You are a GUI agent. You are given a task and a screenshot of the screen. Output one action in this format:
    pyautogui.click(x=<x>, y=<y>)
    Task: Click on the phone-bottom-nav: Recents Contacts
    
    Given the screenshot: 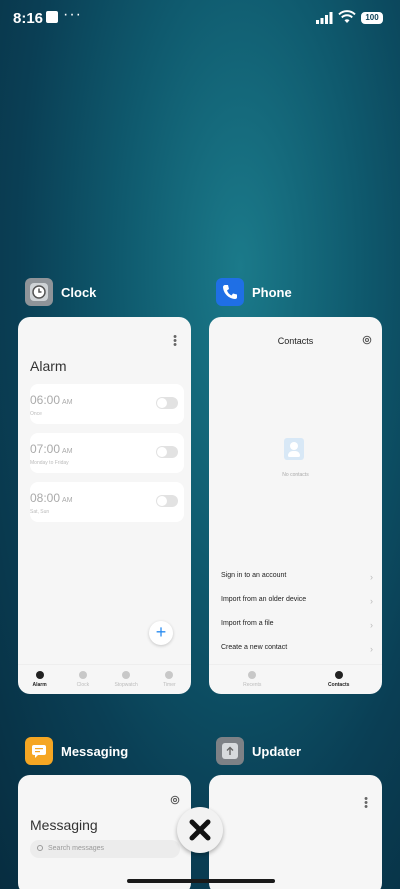 What is the action you would take?
    pyautogui.click(x=295, y=679)
    